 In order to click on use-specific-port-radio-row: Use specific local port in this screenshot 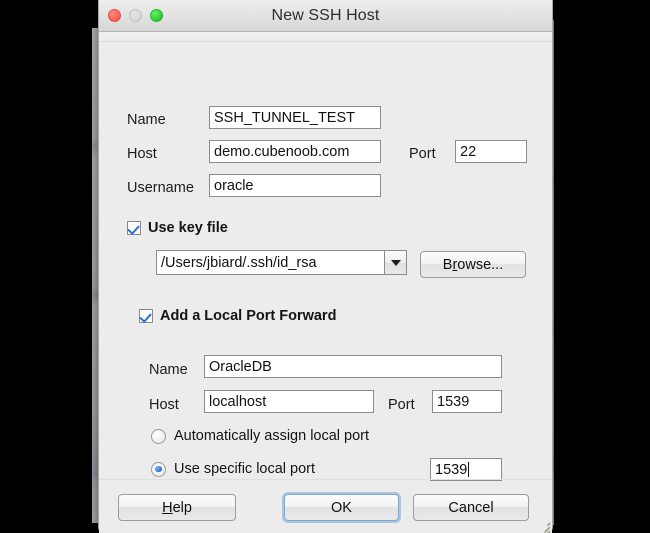, I will do `click(233, 469)`.